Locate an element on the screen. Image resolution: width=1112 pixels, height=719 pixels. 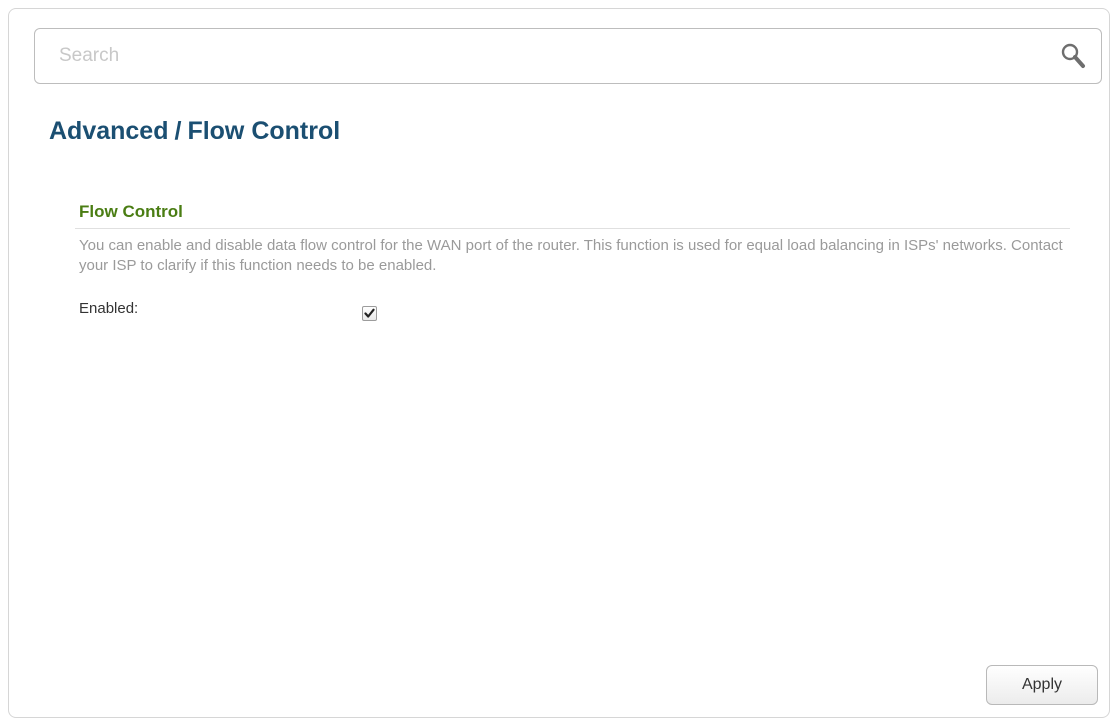
checkmark-icon is located at coordinates (369, 313).